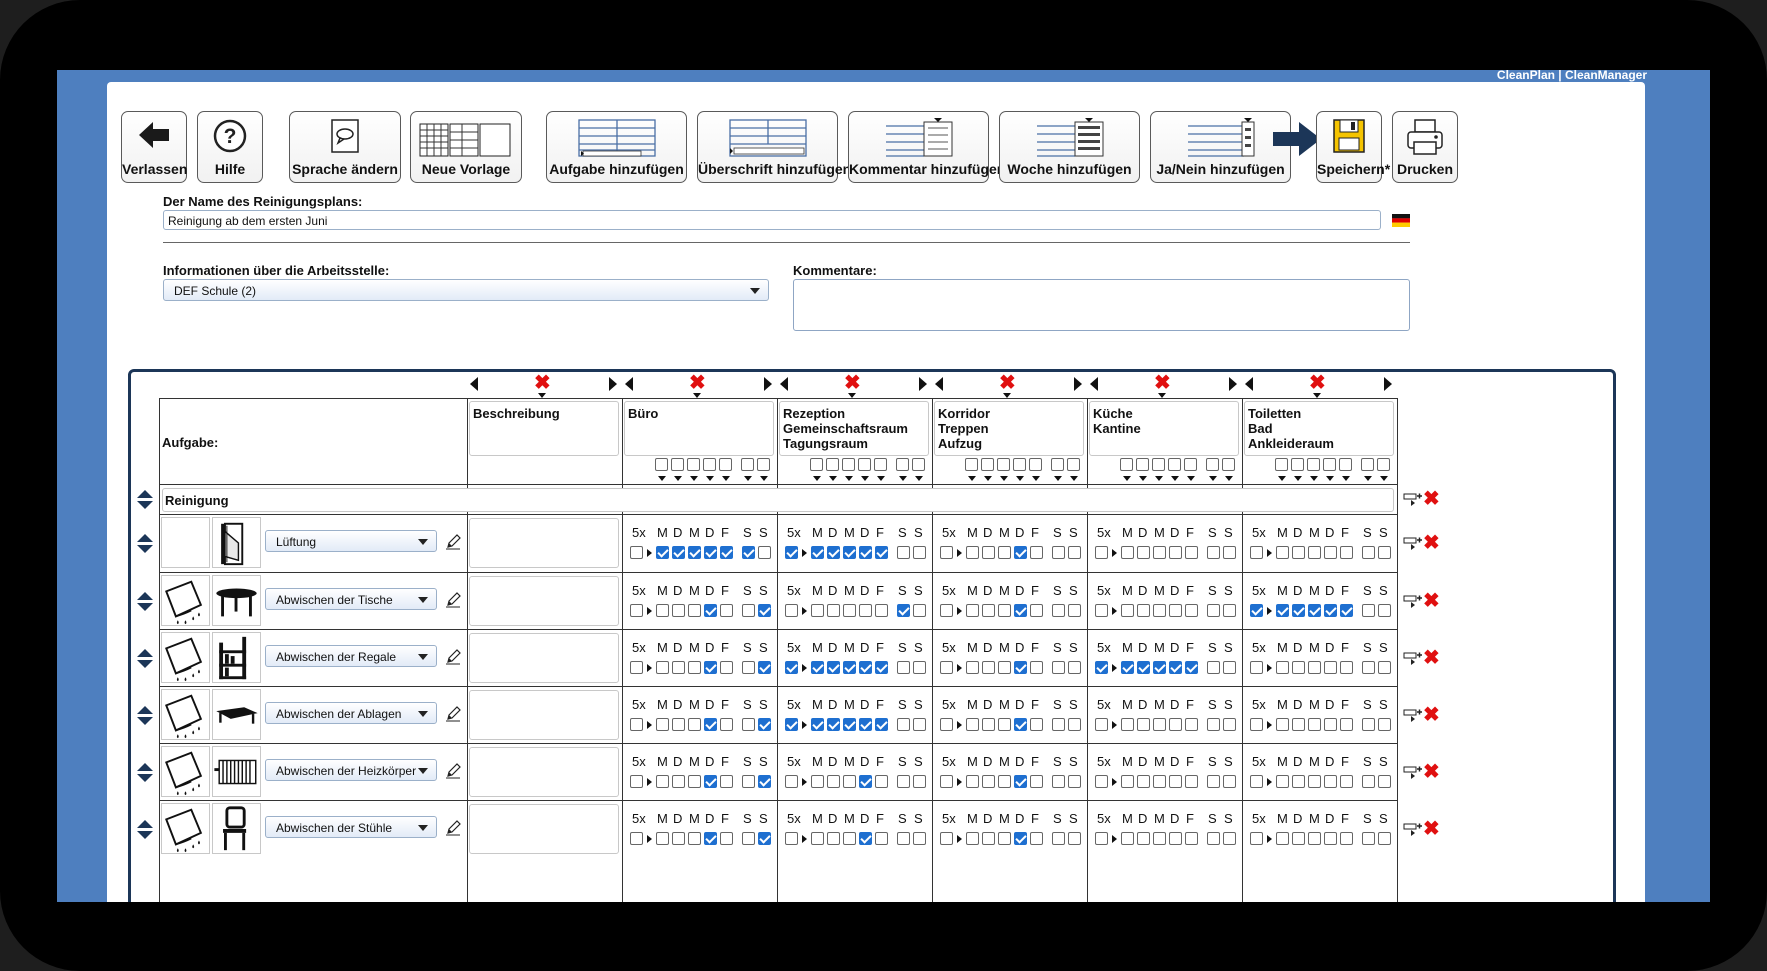 The image size is (1767, 971). I want to click on task-select: Abwischen der Tische, so click(351, 599).